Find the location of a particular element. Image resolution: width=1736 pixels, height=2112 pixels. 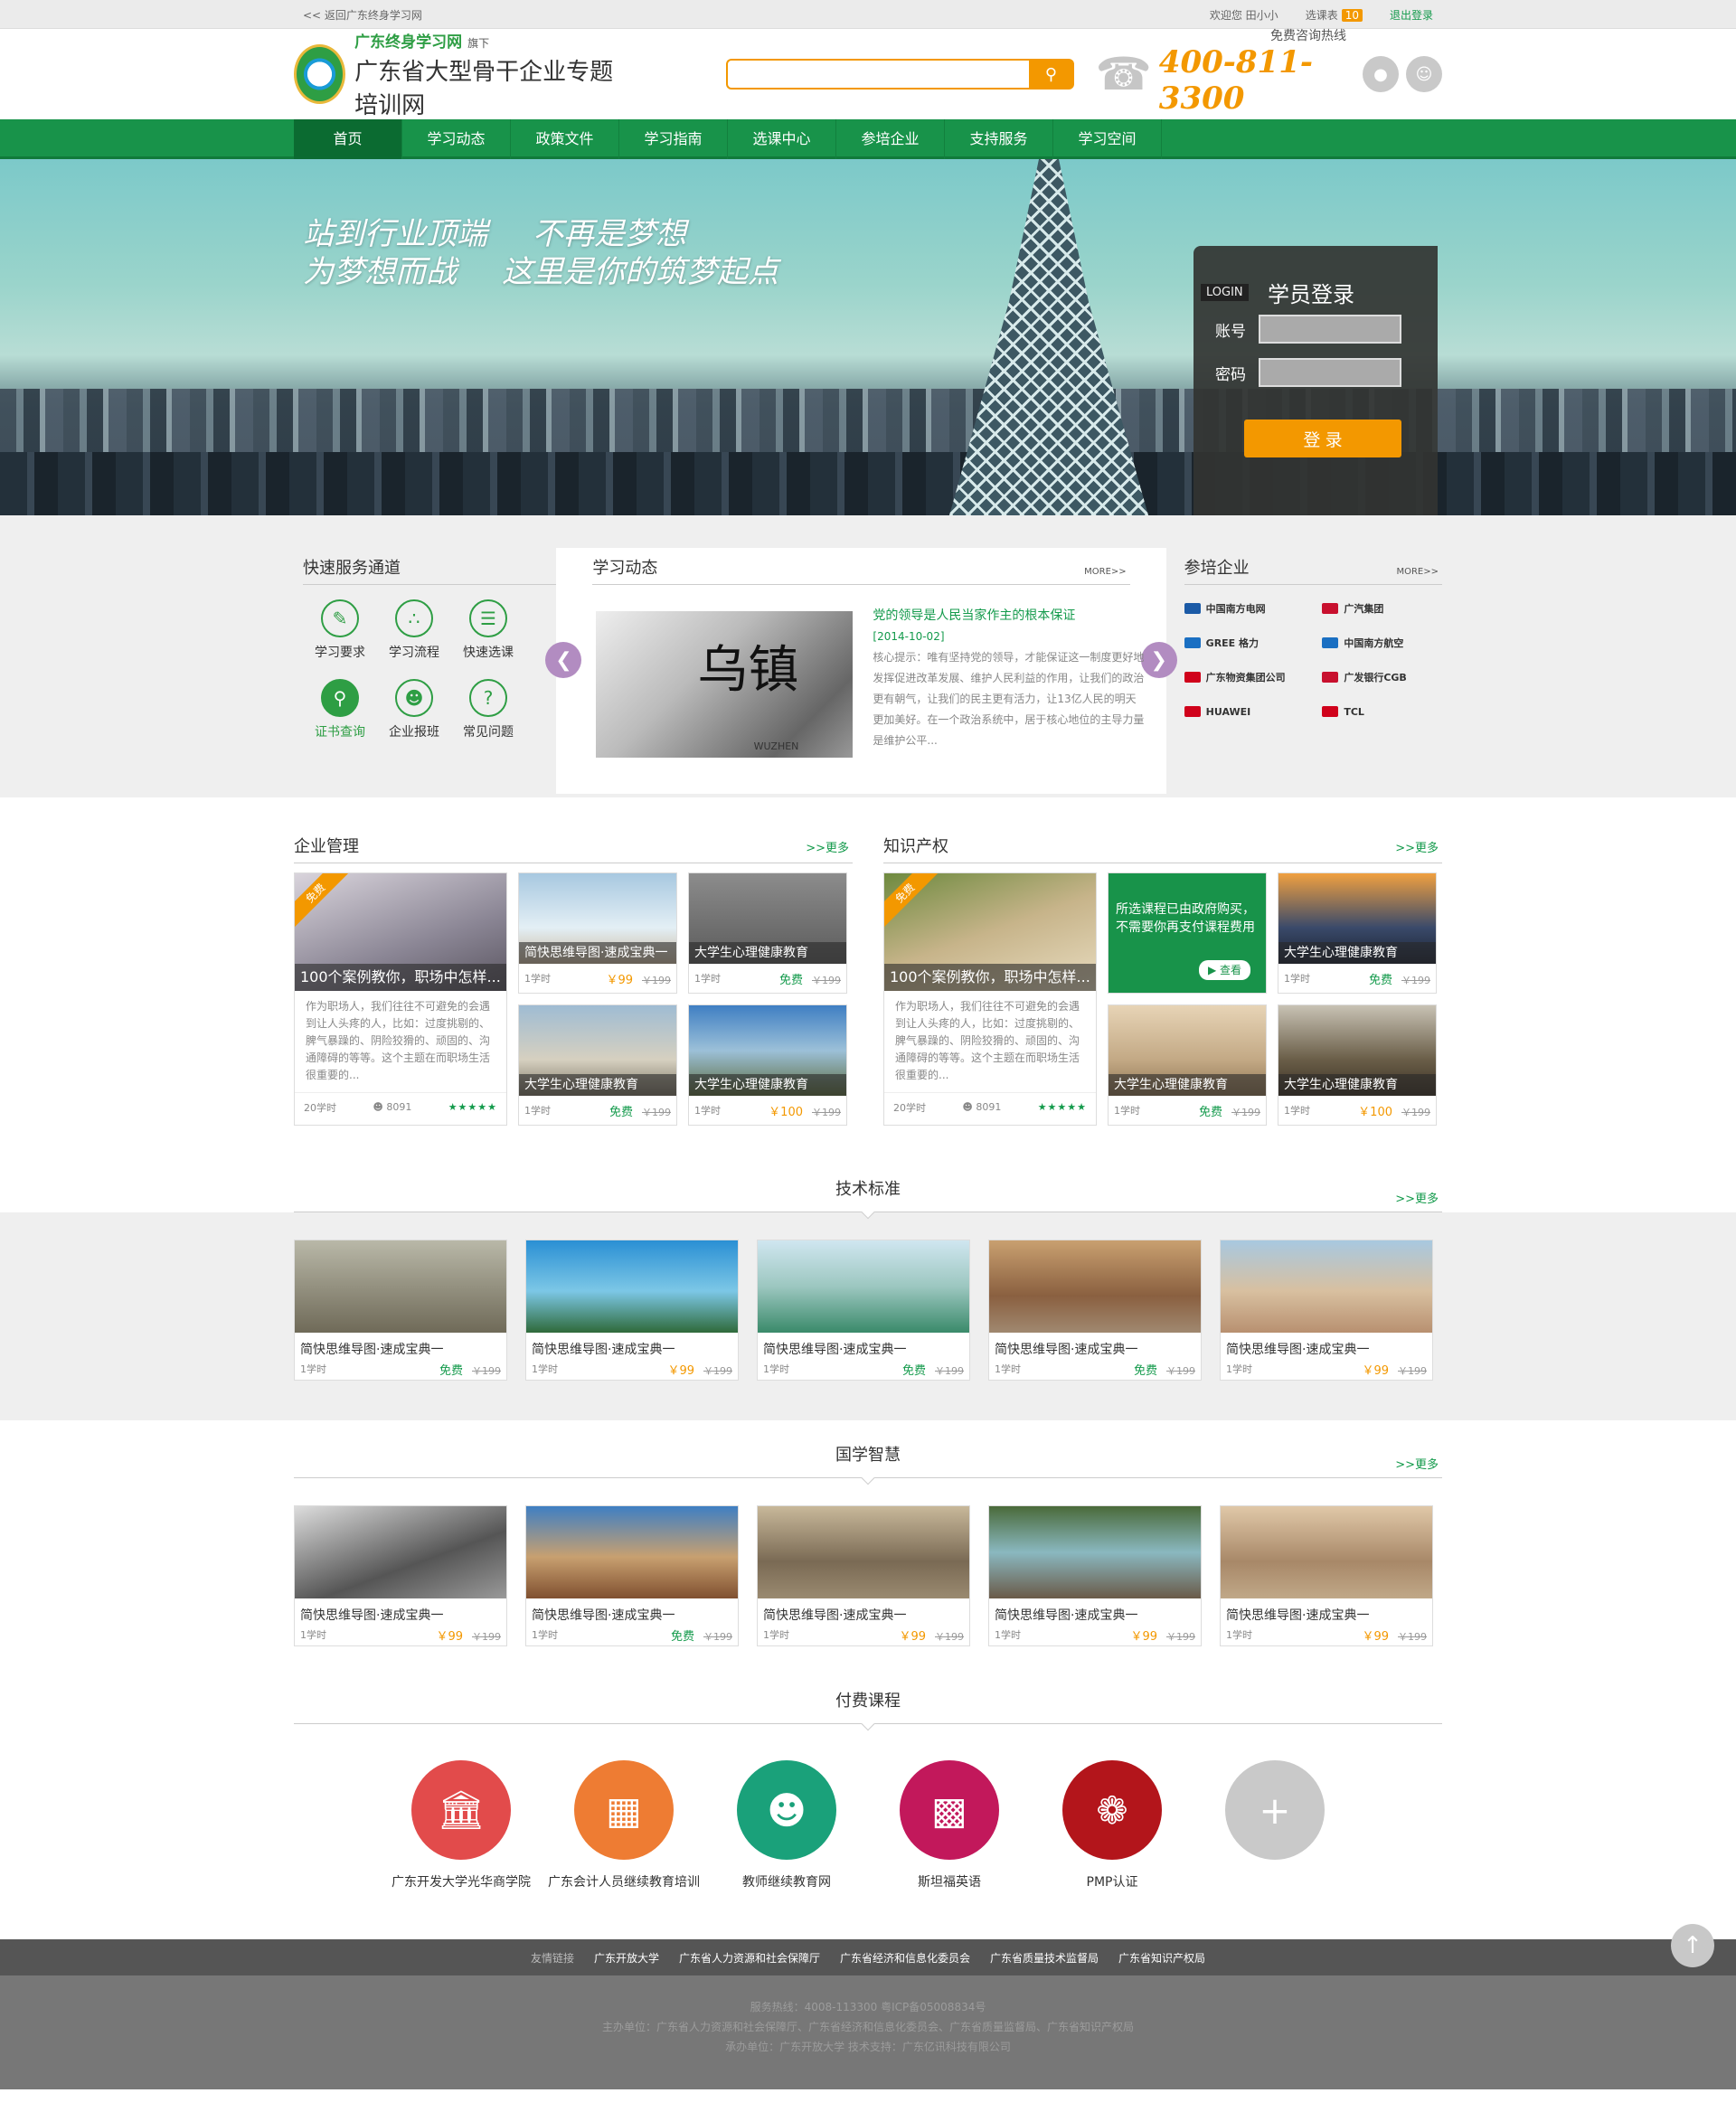

paid-course-item: ▩ 斯坦福英语 is located at coordinates (950, 1825).